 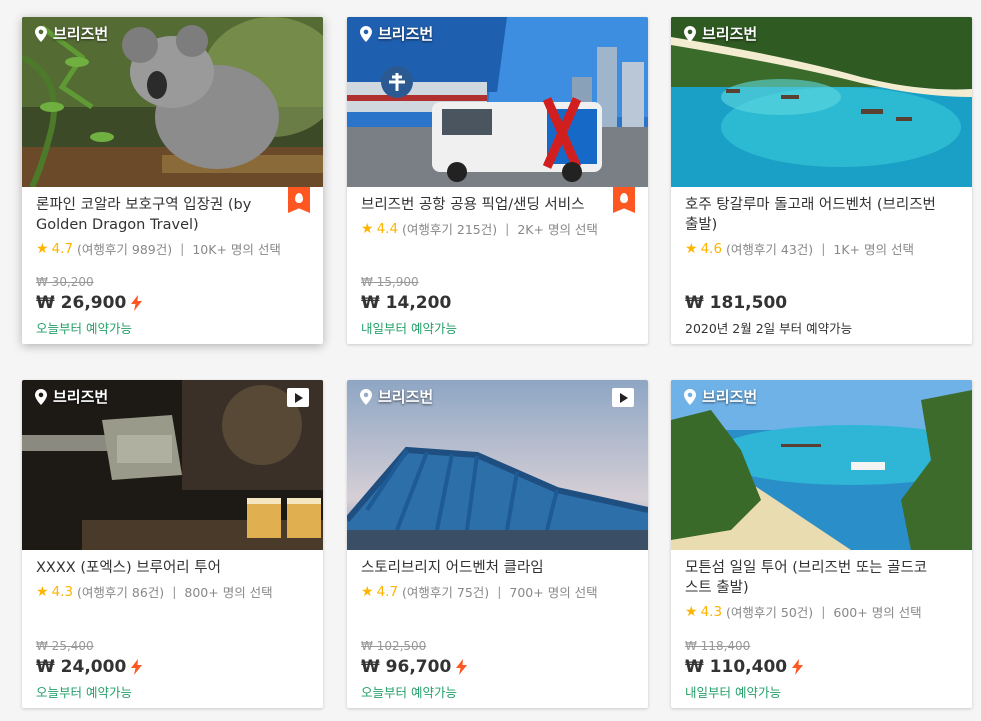 What do you see at coordinates (770, 612) in the screenshot?
I see `review-count: (여행후기 50건)` at bounding box center [770, 612].